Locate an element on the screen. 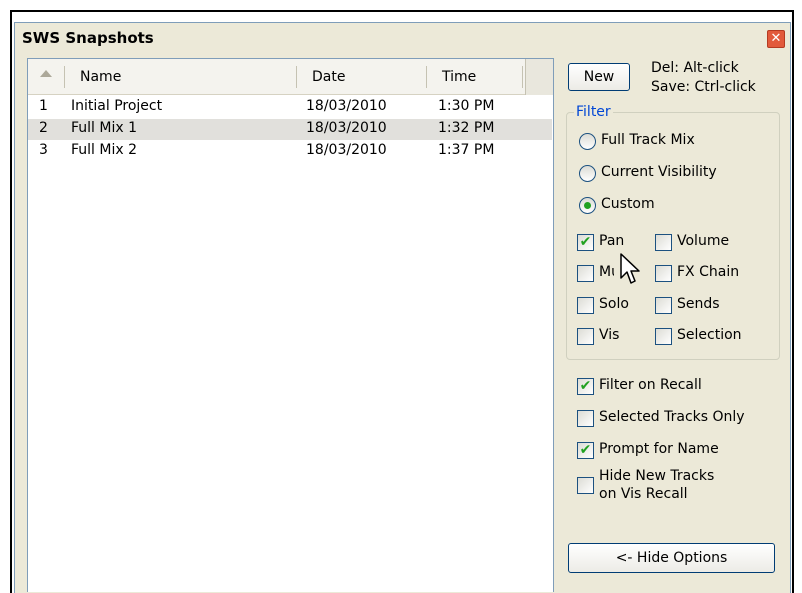 The height and width of the screenshot is (593, 802). fx-chain-checkbox is located at coordinates (663, 273).